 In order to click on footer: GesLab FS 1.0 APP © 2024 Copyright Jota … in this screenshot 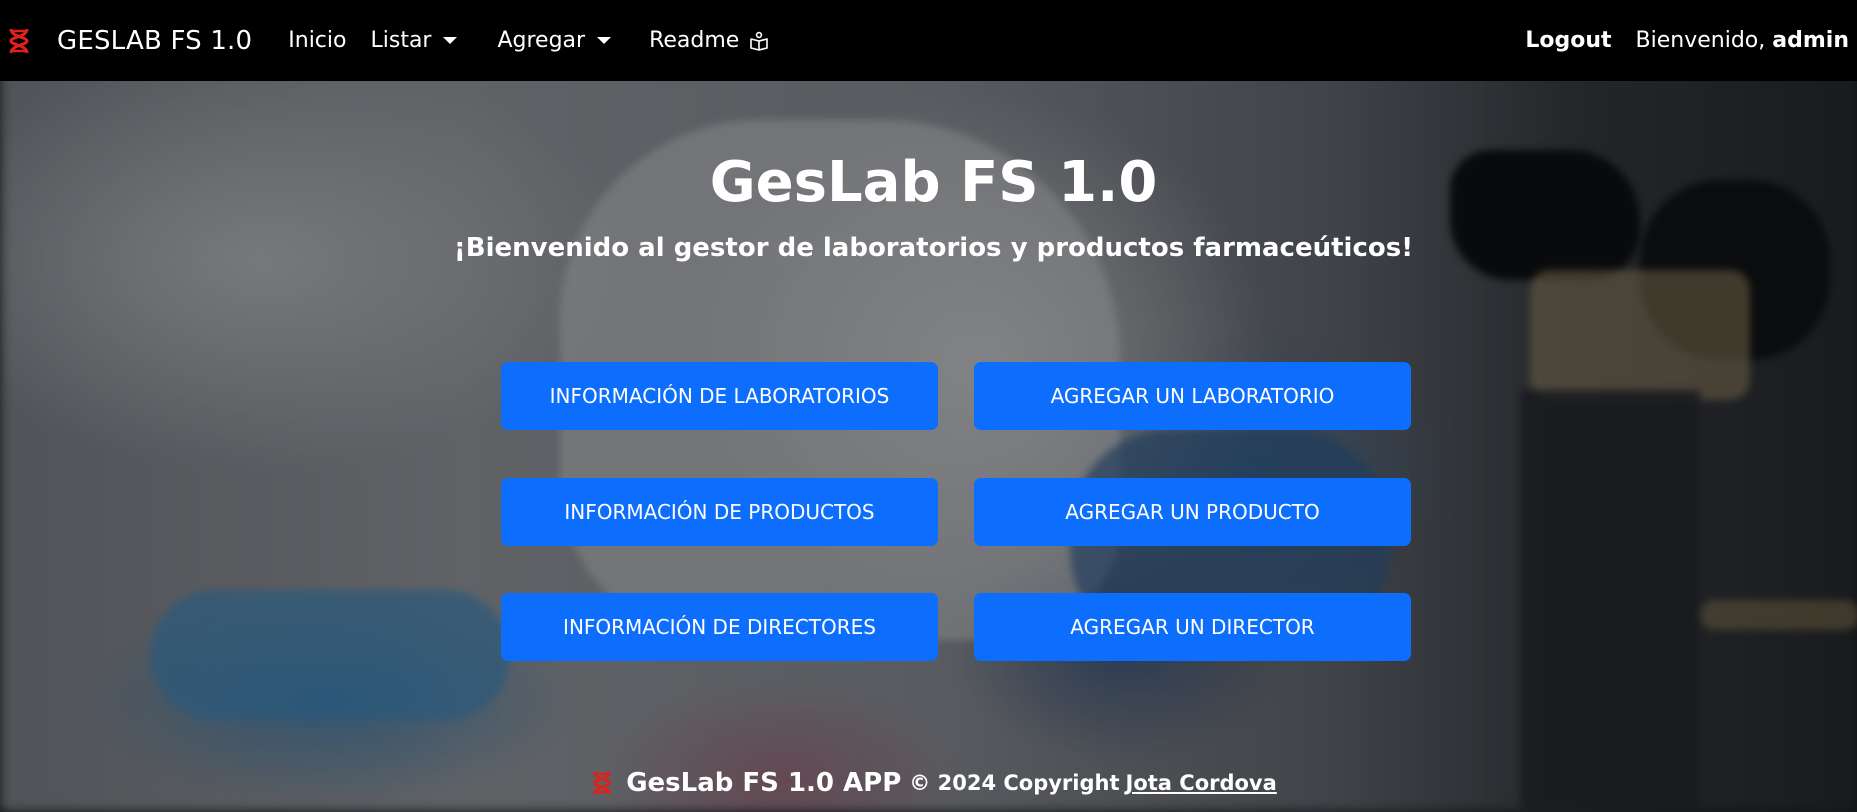, I will do `click(928, 783)`.